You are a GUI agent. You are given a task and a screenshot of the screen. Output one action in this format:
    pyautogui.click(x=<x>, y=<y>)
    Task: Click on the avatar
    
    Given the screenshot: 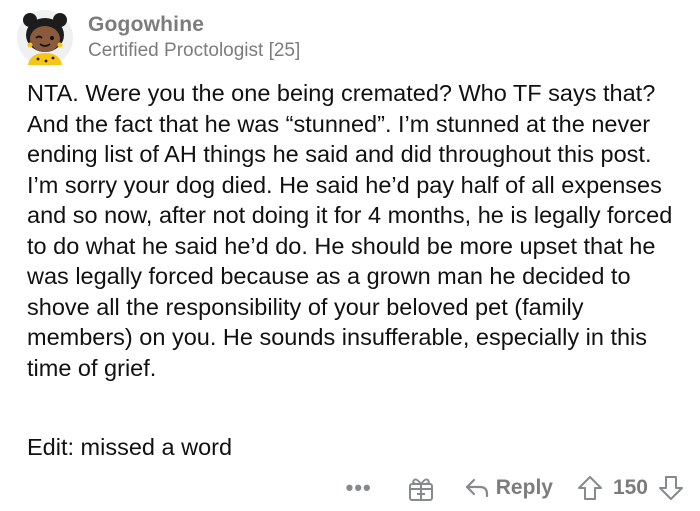 What is the action you would take?
    pyautogui.click(x=45, y=38)
    